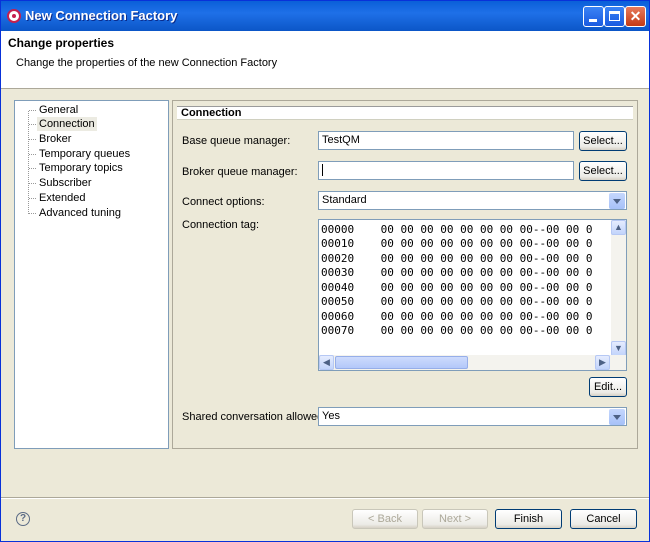  I want to click on scroll-right-icon: ▶, so click(602, 362).